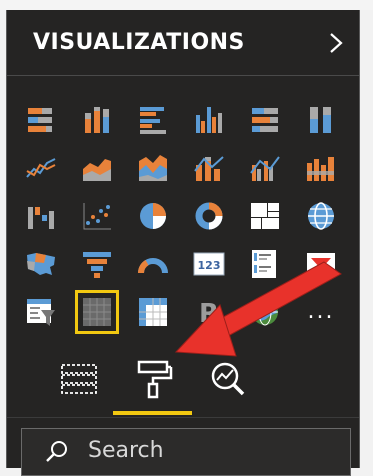  I want to click on r-script-visual-icon: R, so click(209, 312).